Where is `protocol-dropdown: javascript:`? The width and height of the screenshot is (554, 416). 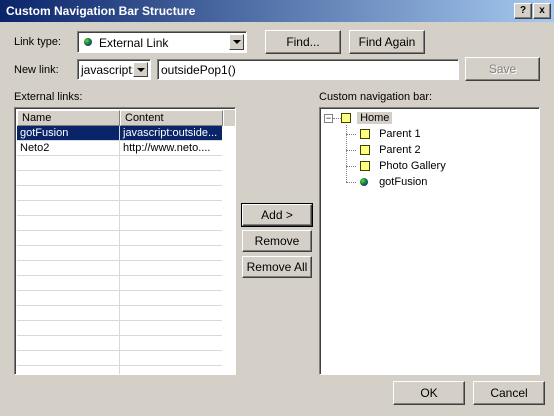 protocol-dropdown: javascript: is located at coordinates (114, 69).